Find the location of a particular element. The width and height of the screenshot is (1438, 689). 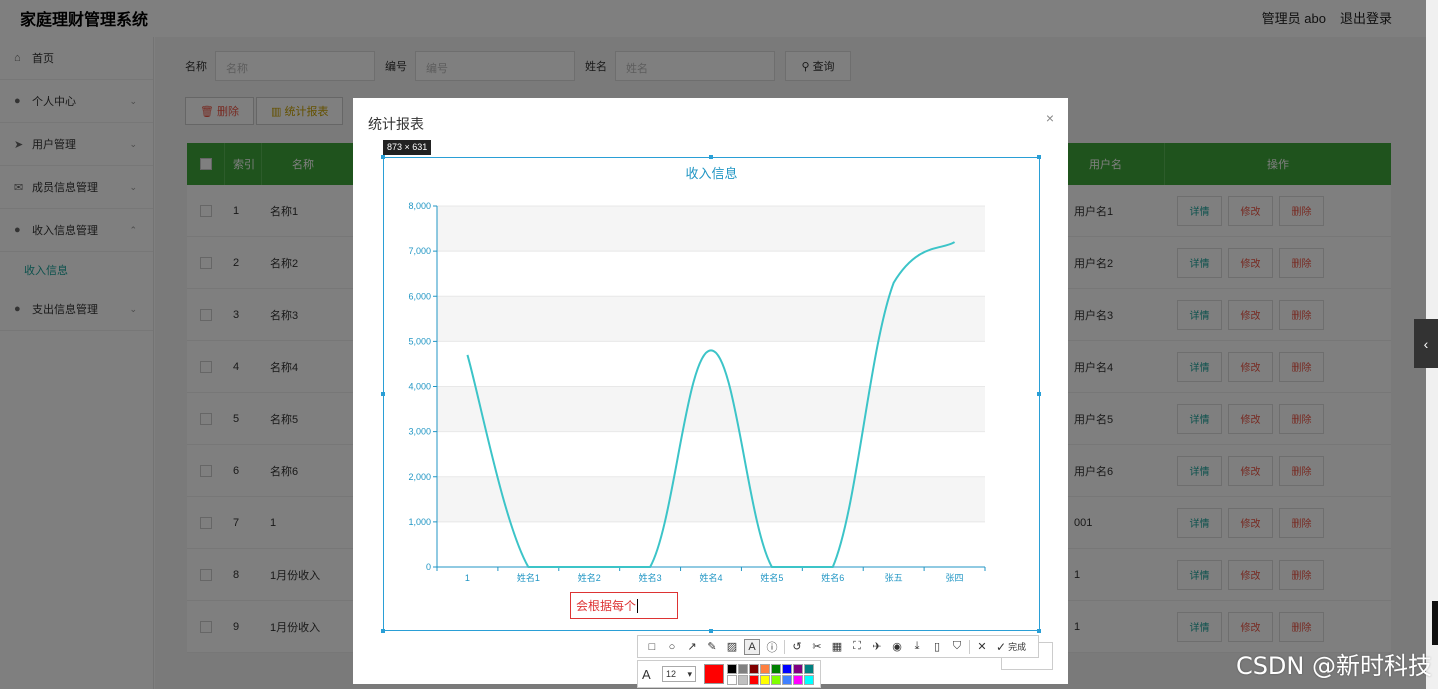

y-tick-label: 3,000 is located at coordinates (419, 432).